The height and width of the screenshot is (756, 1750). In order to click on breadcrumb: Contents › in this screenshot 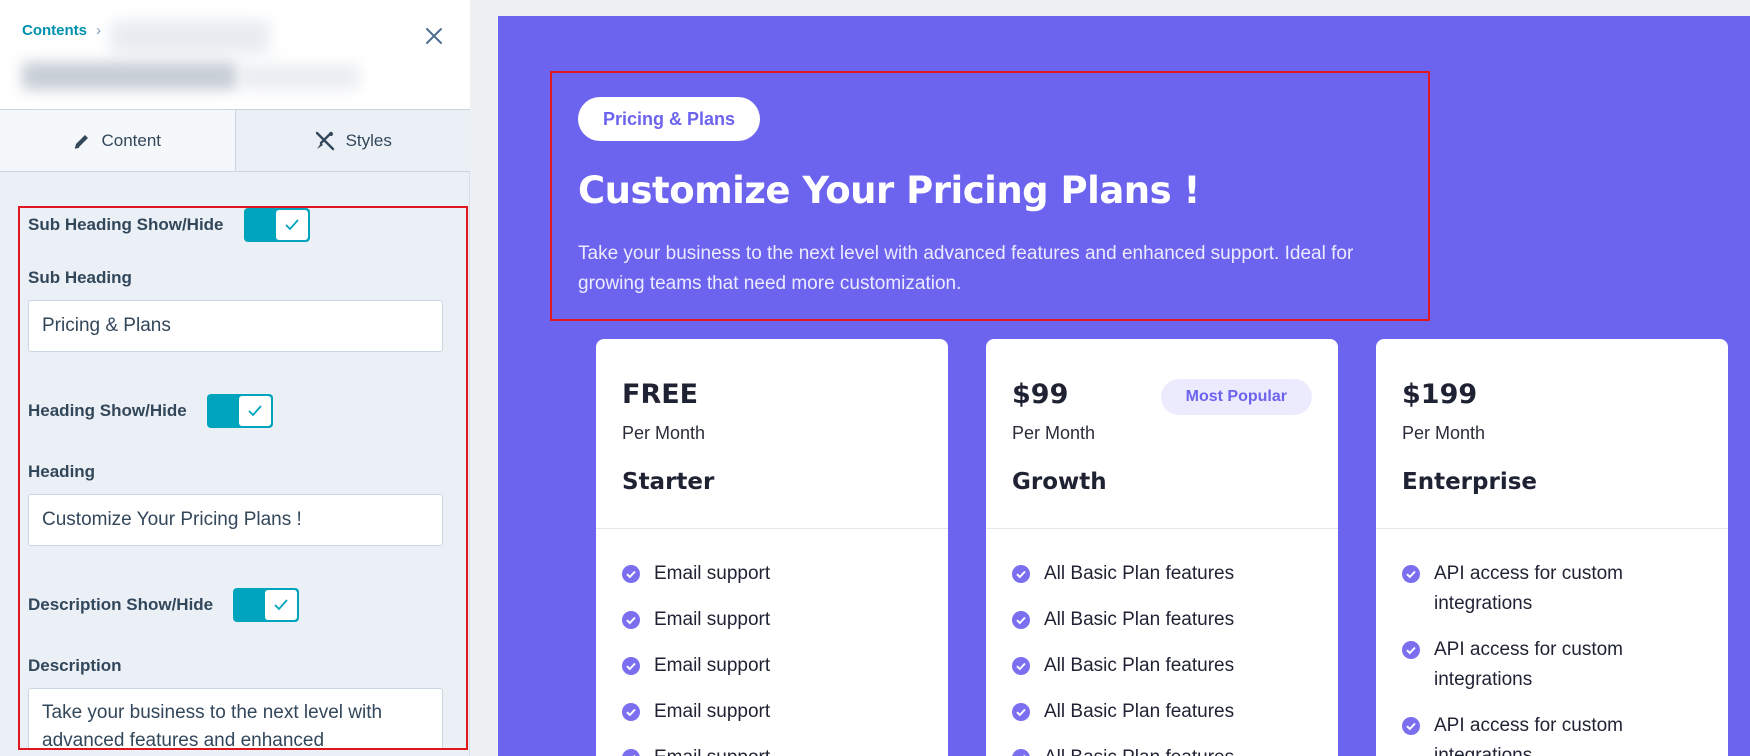, I will do `click(61, 30)`.